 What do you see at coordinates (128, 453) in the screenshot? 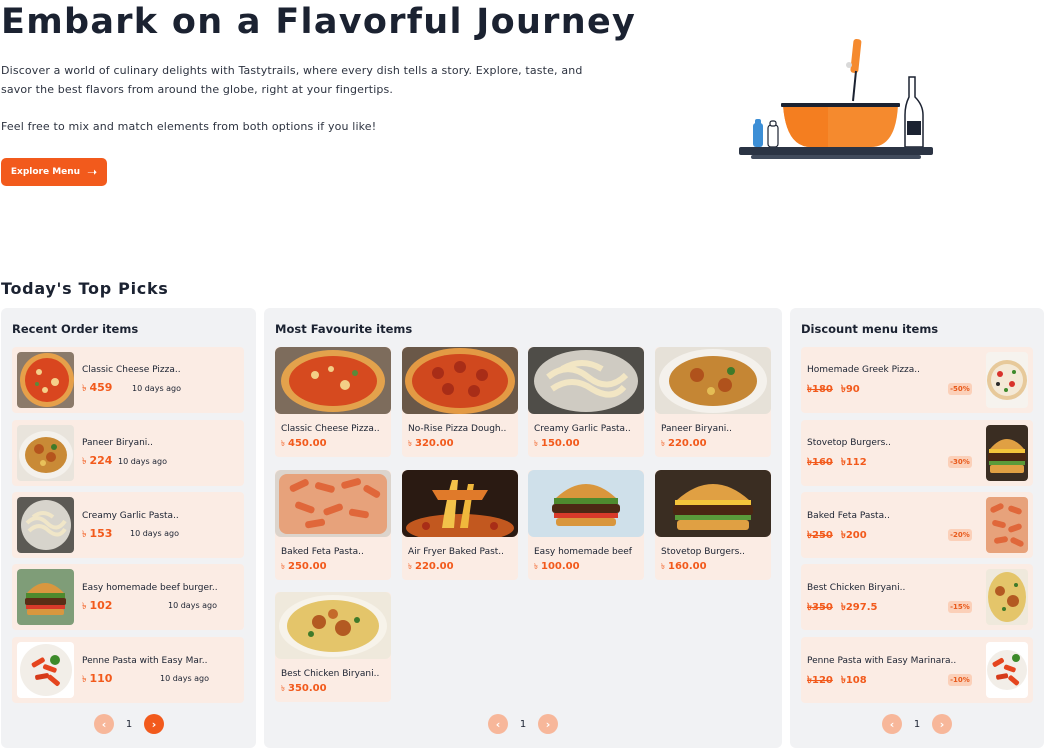
I see `recent-item: Paneer Biryani.. ৳ 224 10 days ago` at bounding box center [128, 453].